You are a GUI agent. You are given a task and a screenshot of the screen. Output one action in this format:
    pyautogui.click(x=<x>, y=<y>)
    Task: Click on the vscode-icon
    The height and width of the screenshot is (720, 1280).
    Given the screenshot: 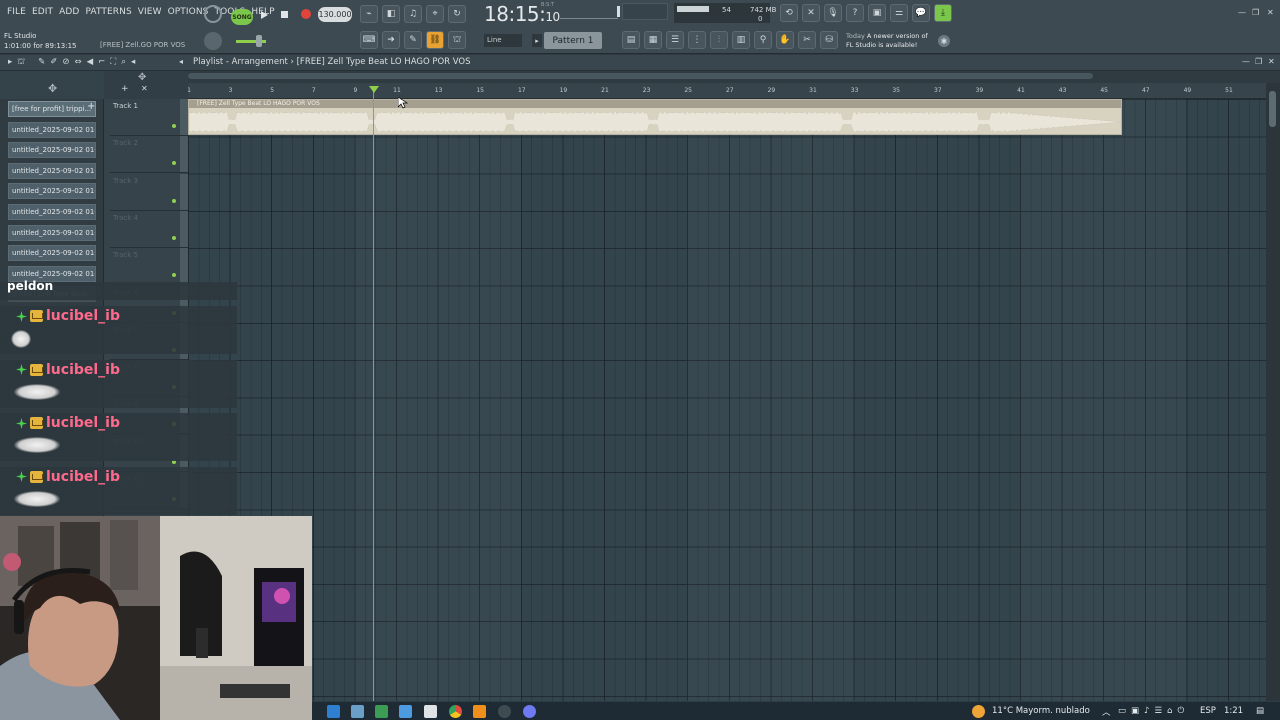 What is the action you would take?
    pyautogui.click(x=333, y=711)
    